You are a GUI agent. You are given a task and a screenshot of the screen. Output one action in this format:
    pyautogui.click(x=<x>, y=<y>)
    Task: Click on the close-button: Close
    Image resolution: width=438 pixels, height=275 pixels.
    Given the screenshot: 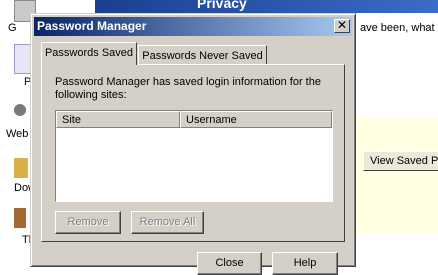 What is the action you would take?
    pyautogui.click(x=229, y=263)
    